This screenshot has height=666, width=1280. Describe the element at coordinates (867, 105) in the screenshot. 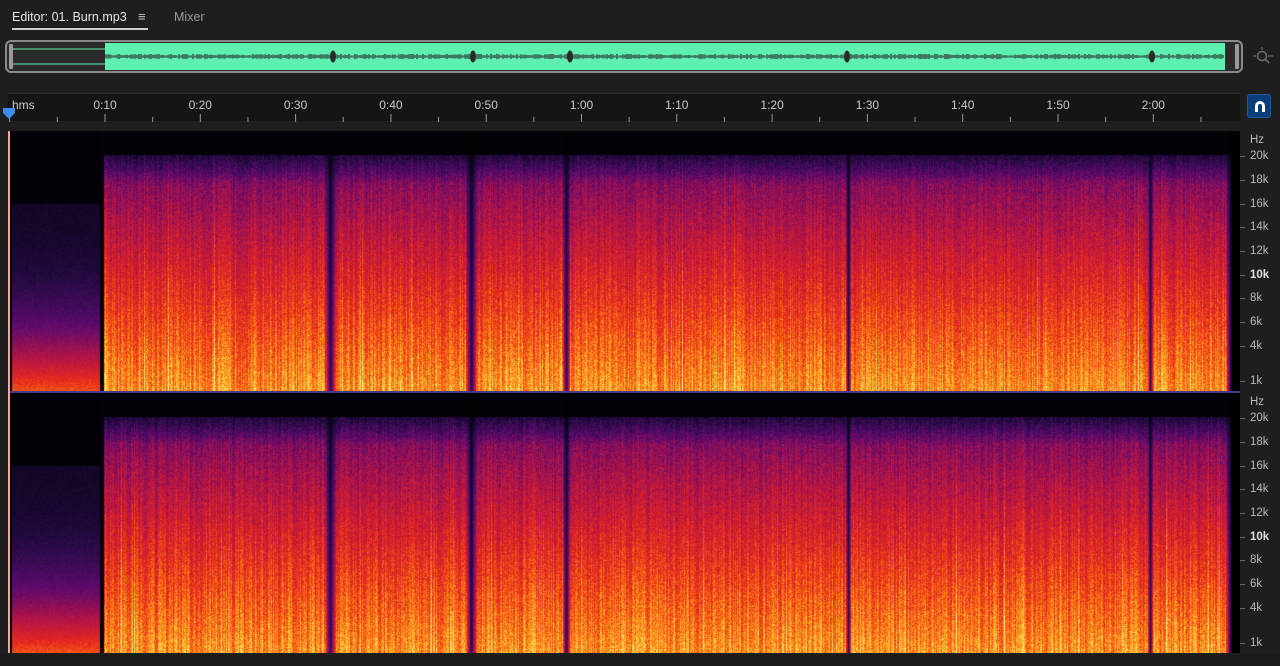

I see `ruler-label: 1:30` at that location.